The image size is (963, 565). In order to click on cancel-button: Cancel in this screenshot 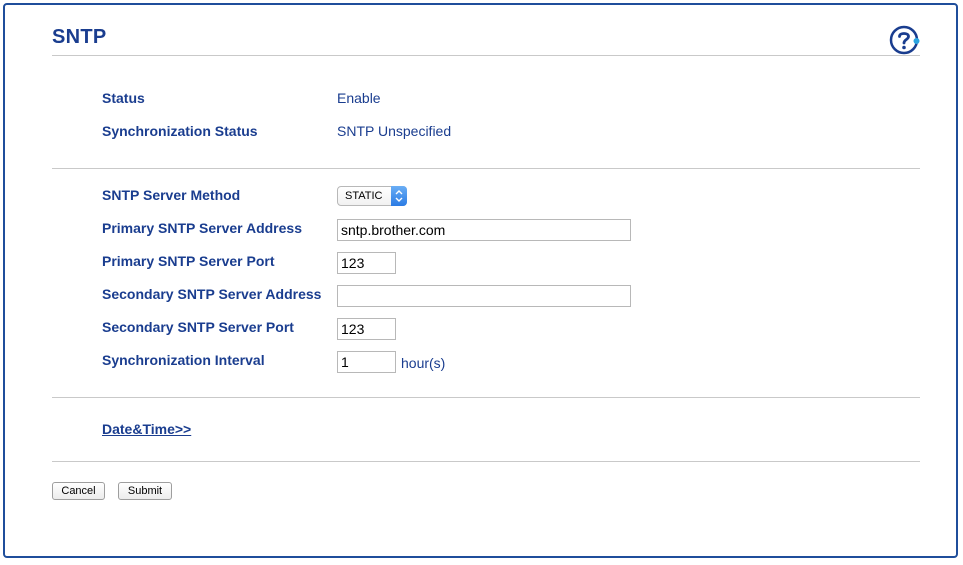, I will do `click(78, 491)`.